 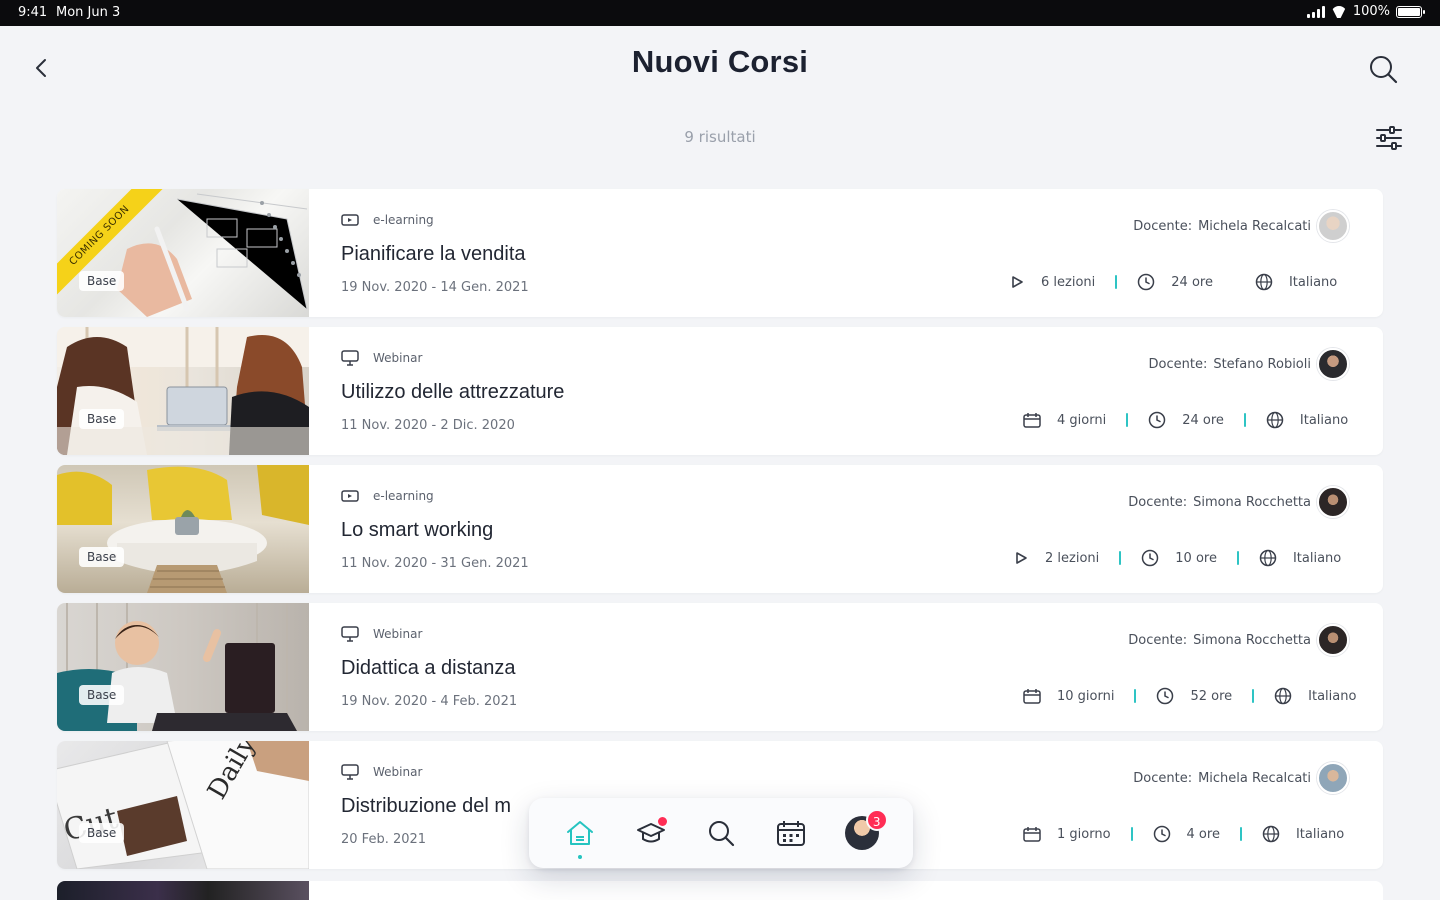 I want to click on filter-button, so click(x=1389, y=138).